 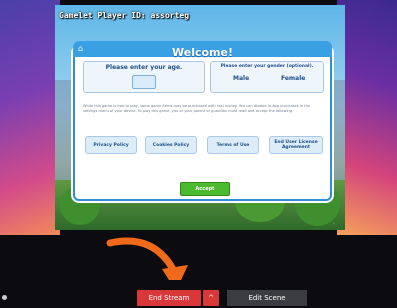 I want to click on status-dot, so click(x=4, y=297).